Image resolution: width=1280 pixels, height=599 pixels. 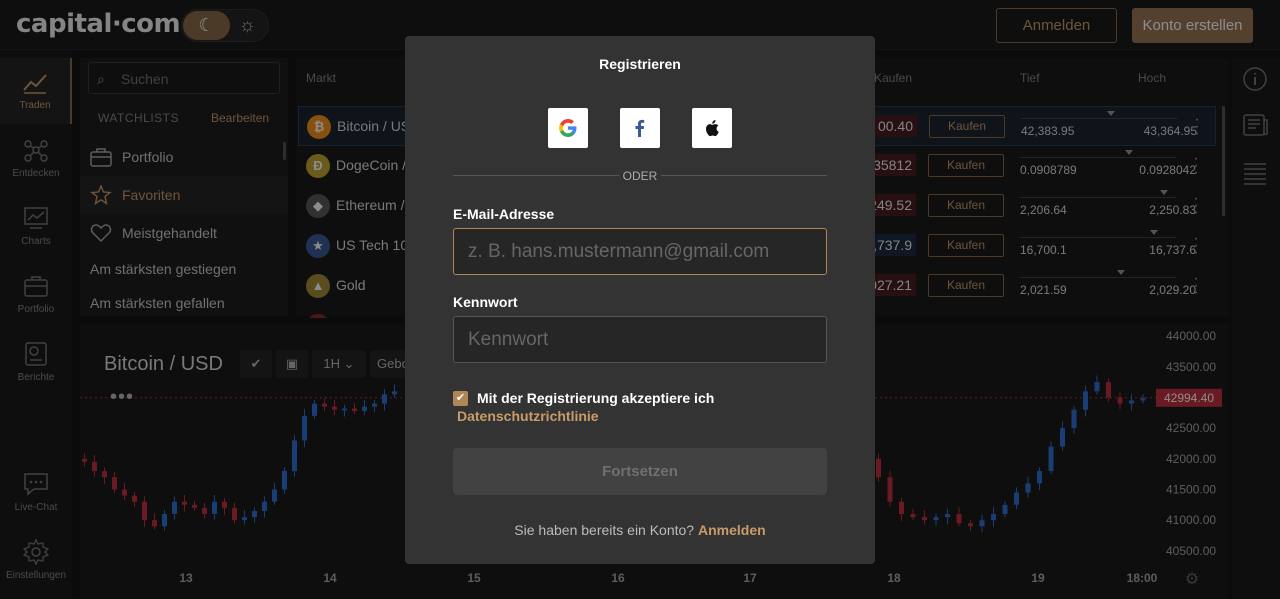 I want to click on login-prompt-text: Sie haben bereits ein Konto?, so click(x=604, y=530).